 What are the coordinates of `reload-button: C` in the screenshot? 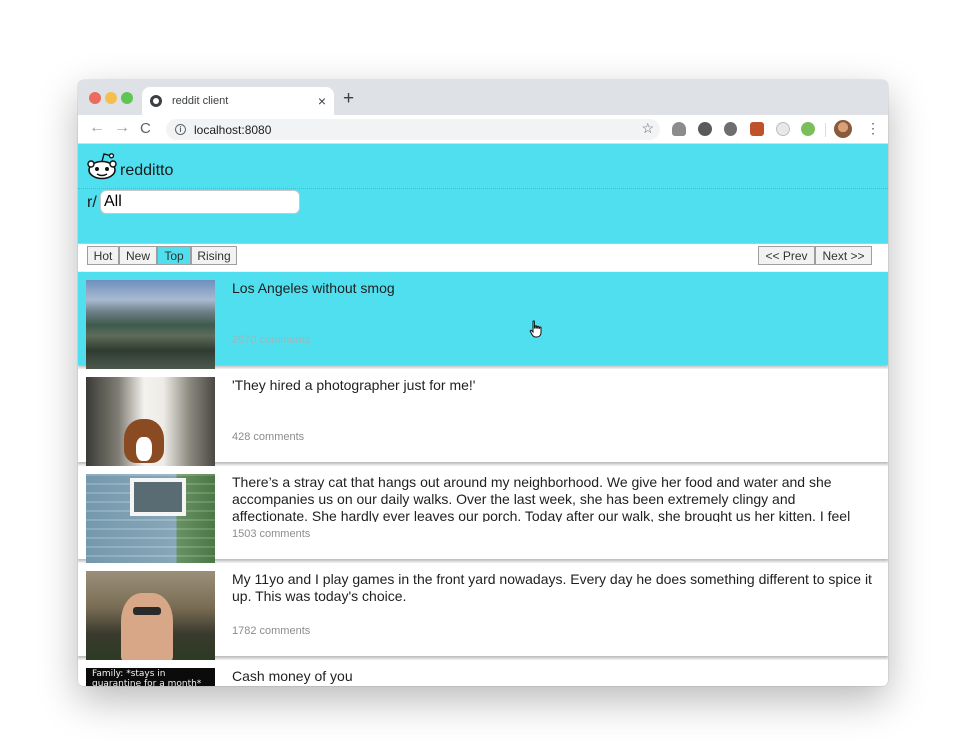 It's located at (145, 128).